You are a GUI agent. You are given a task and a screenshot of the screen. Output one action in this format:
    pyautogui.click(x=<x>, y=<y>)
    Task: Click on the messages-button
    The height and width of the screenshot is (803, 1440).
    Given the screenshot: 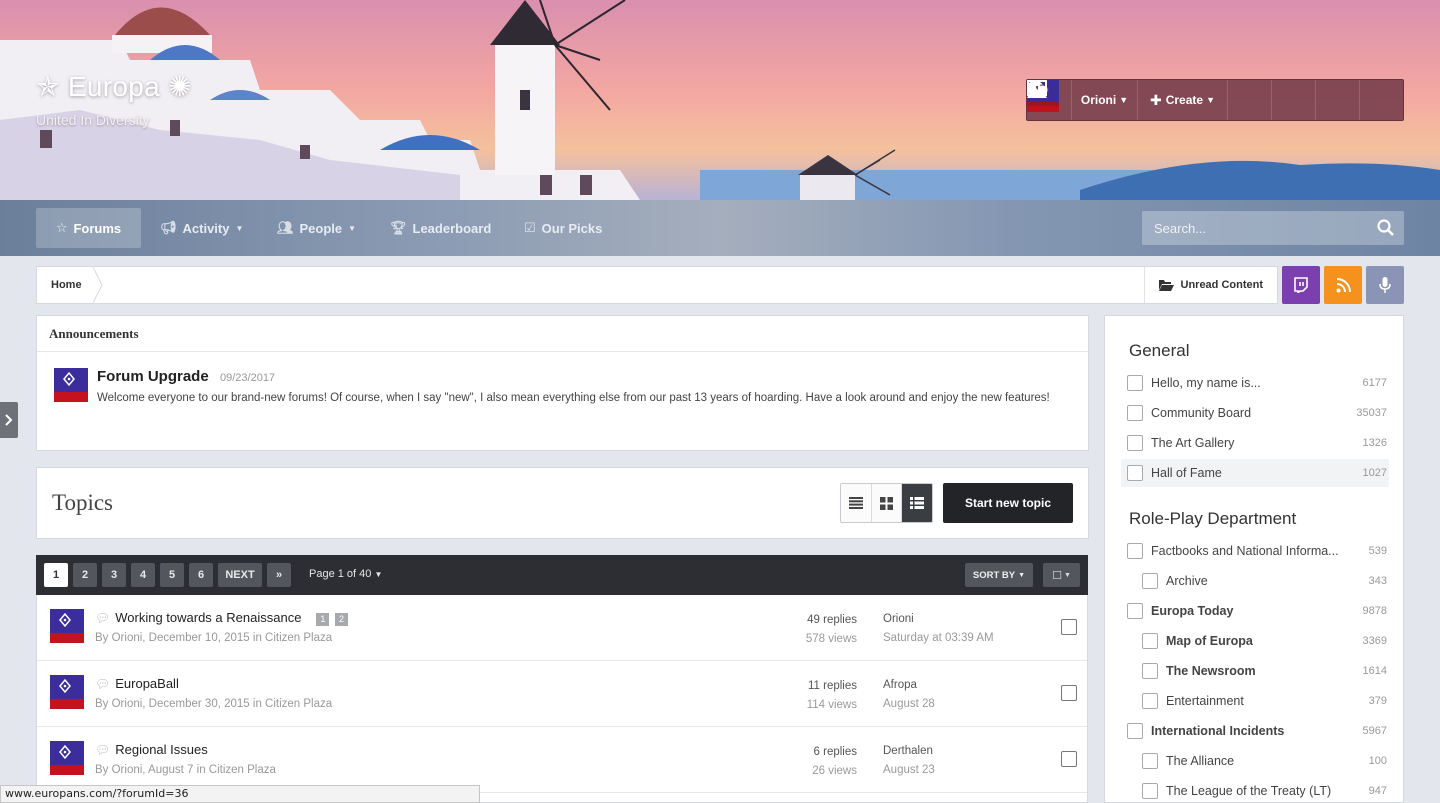 What is the action you would take?
    pyautogui.click(x=1171, y=100)
    